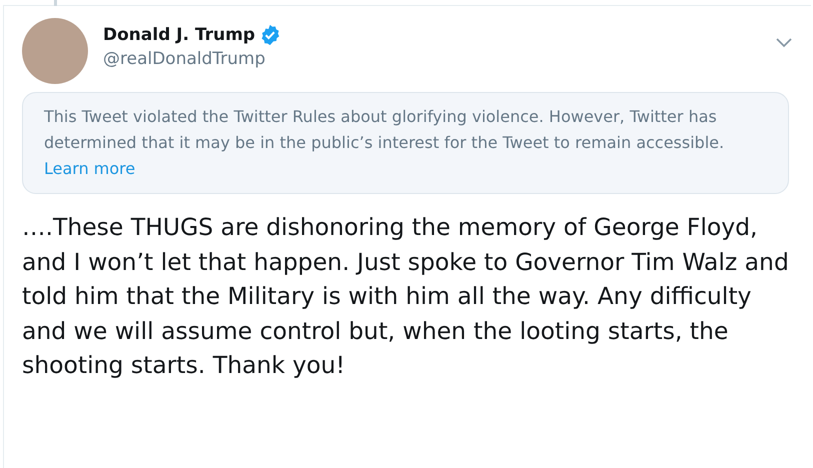 This screenshot has height=468, width=813. I want to click on author-name: Donald J. Trump, so click(179, 35).